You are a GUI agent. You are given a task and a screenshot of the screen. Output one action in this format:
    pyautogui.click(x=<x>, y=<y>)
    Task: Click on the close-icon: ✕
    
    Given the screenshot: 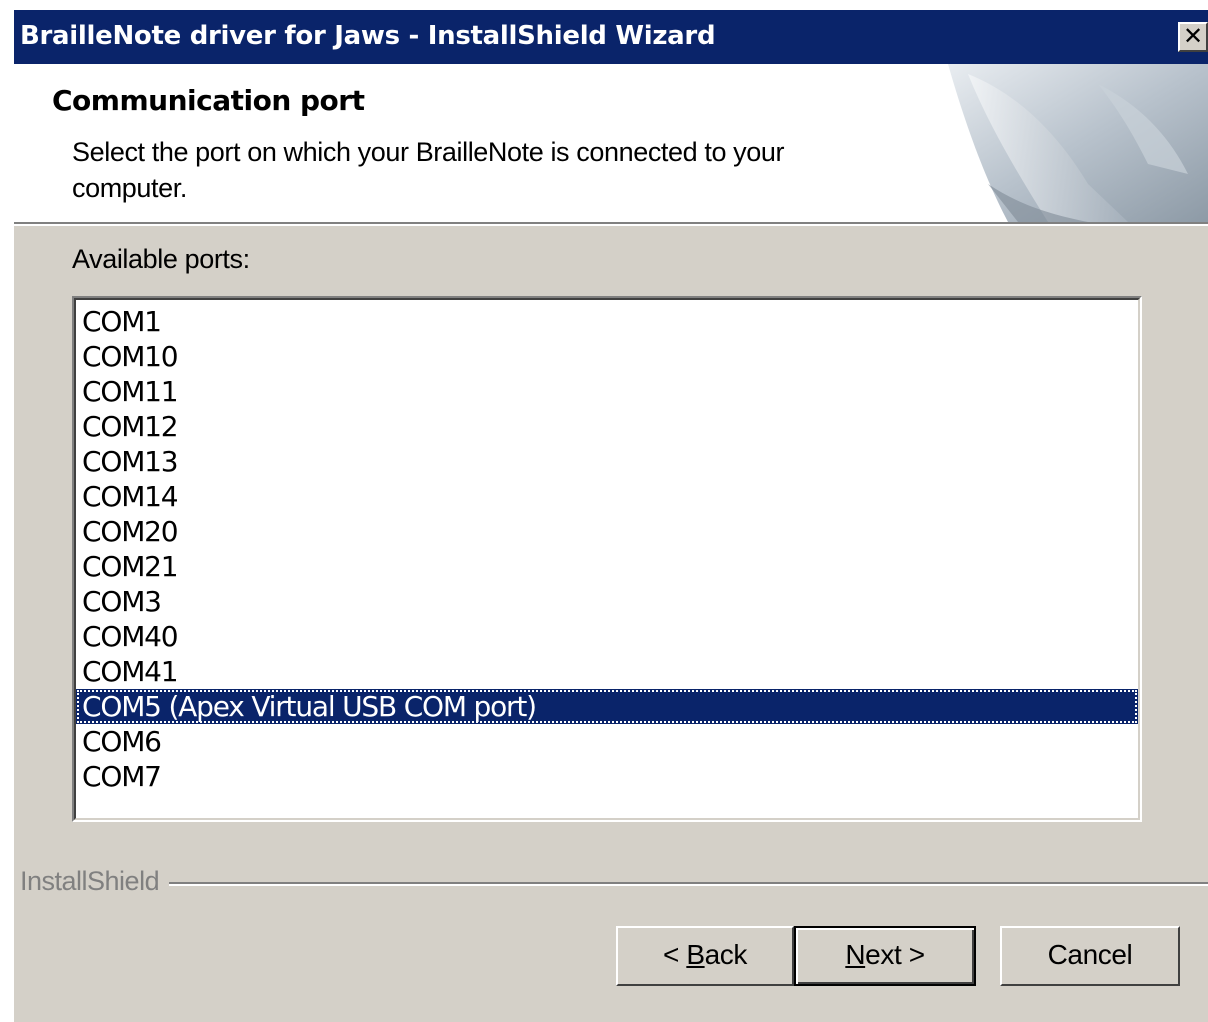 What is the action you would take?
    pyautogui.click(x=1193, y=36)
    